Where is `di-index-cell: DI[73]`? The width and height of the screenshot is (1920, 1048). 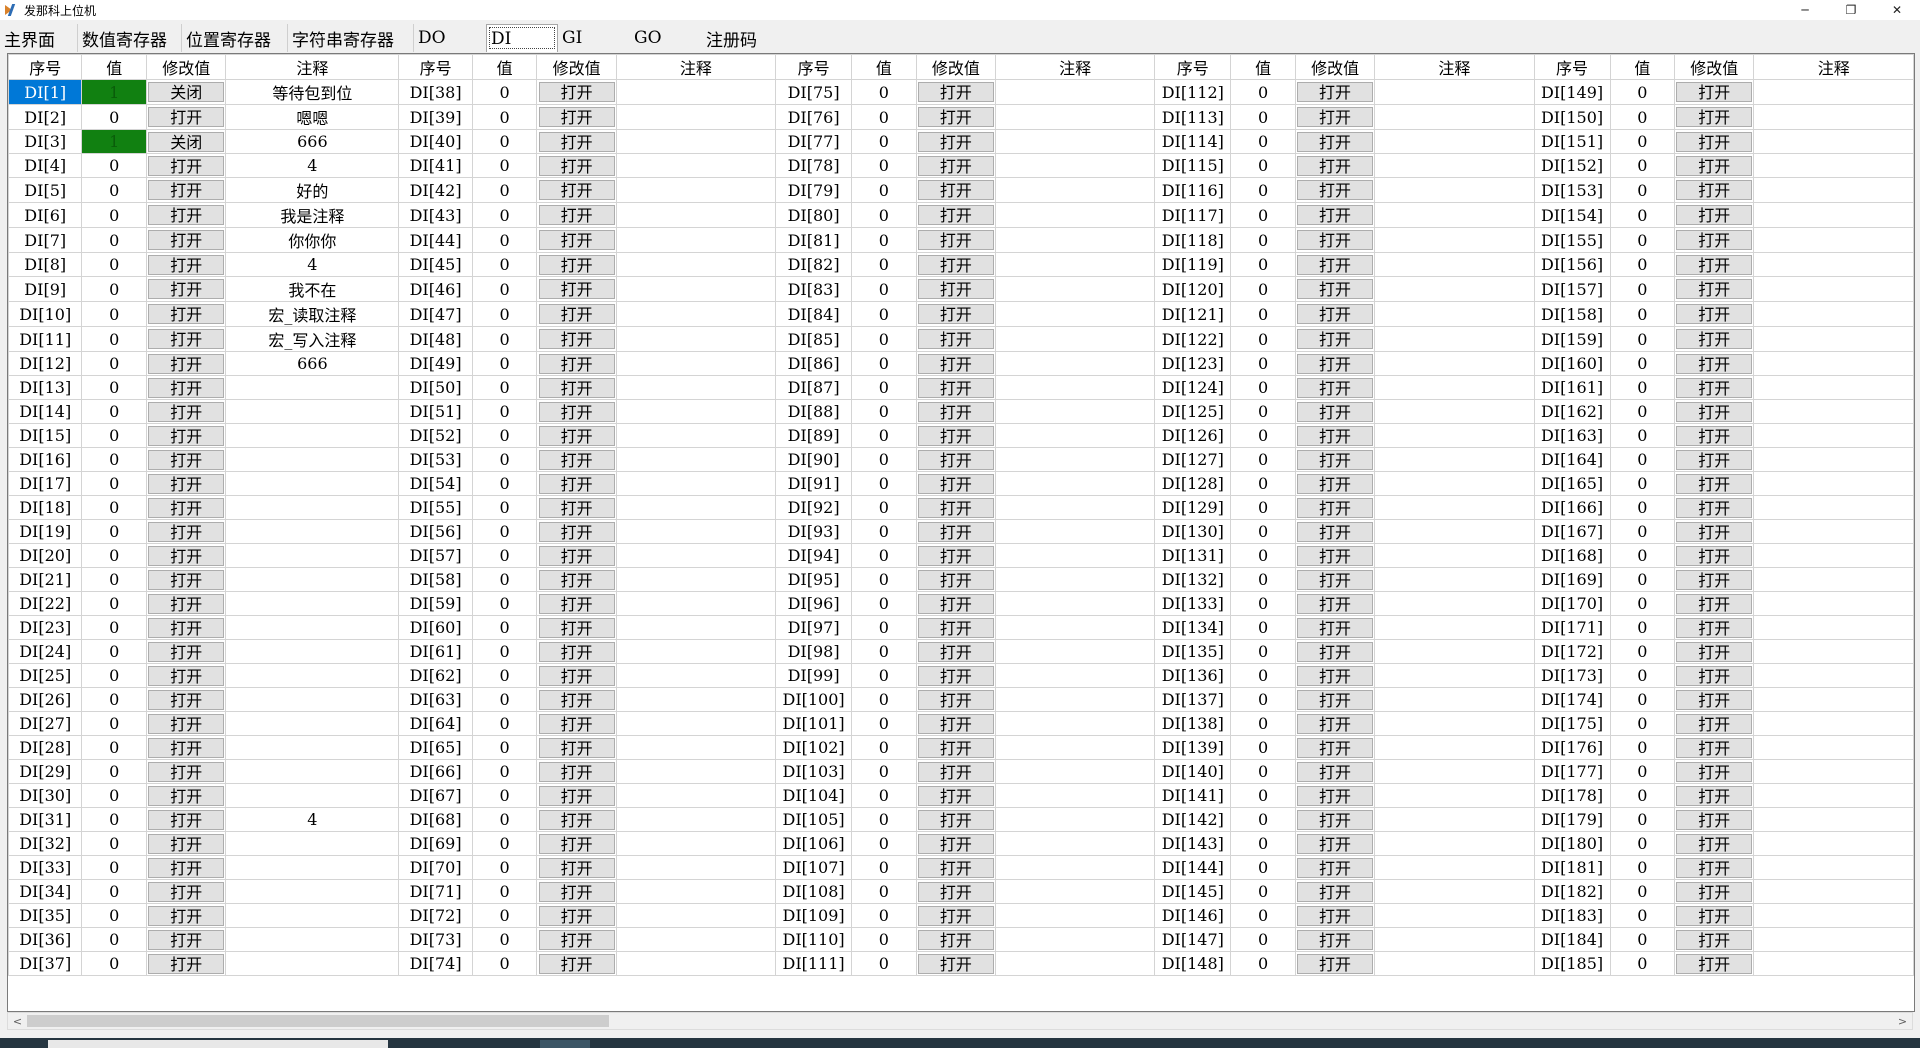 di-index-cell: DI[73] is located at coordinates (435, 939).